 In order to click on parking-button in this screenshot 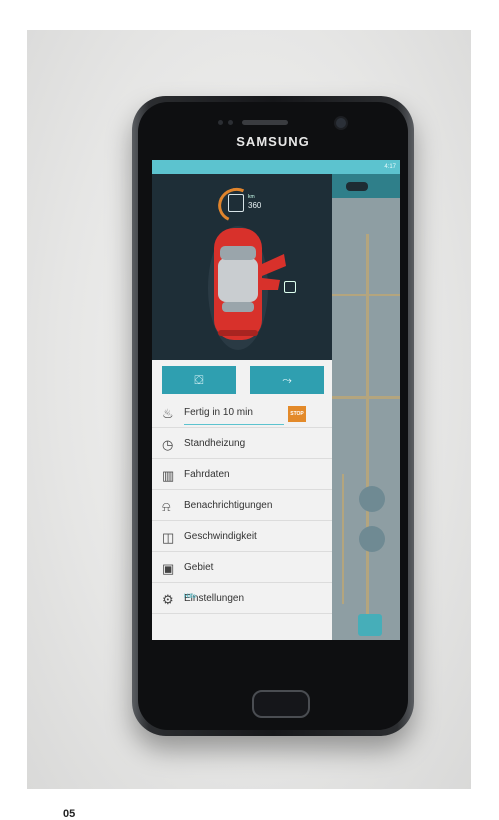, I will do `click(370, 625)`.